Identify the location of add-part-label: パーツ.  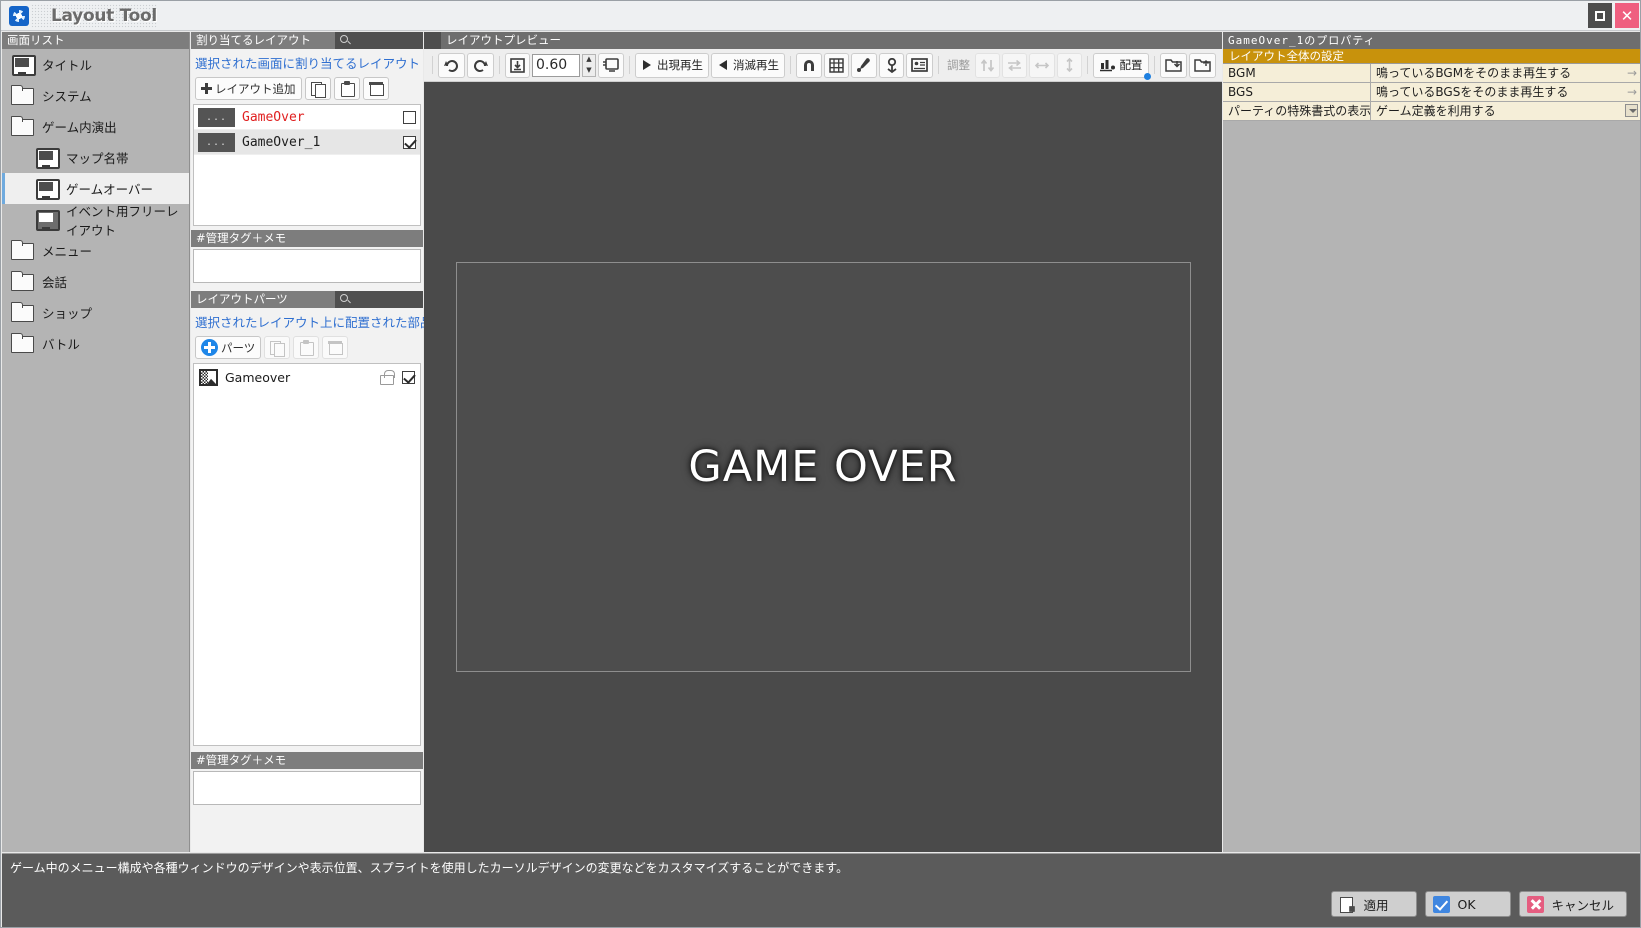
(238, 347).